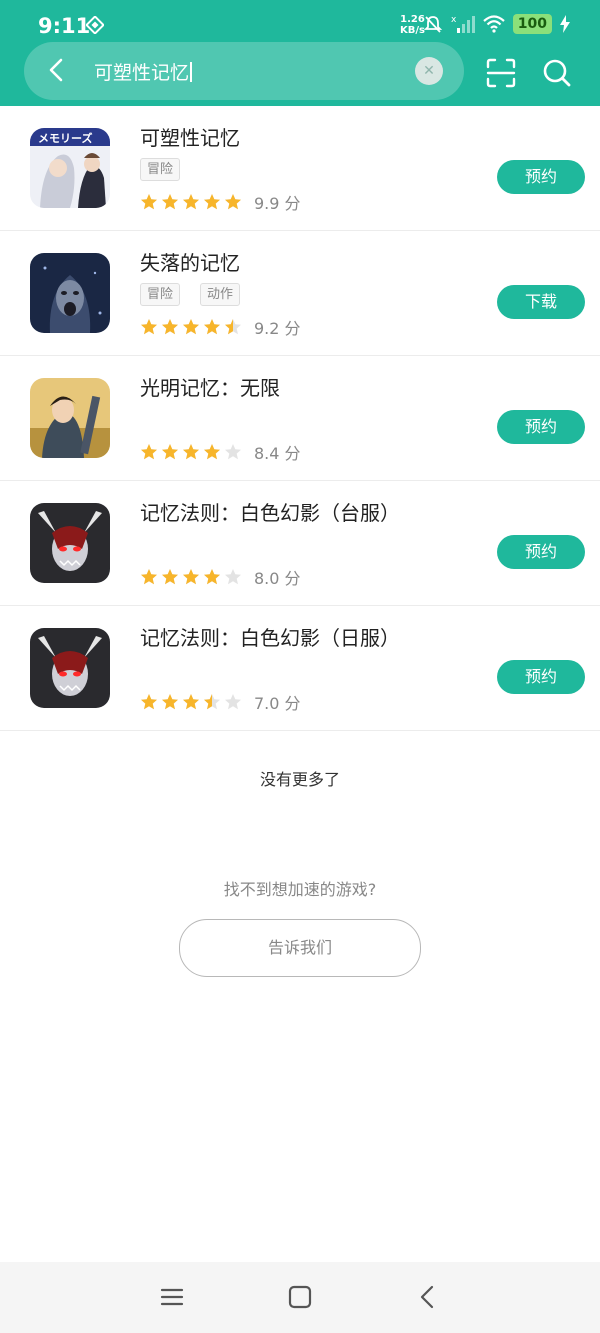 This screenshot has width=600, height=1333. I want to click on svg-text: メモリーズ, so click(65, 138).